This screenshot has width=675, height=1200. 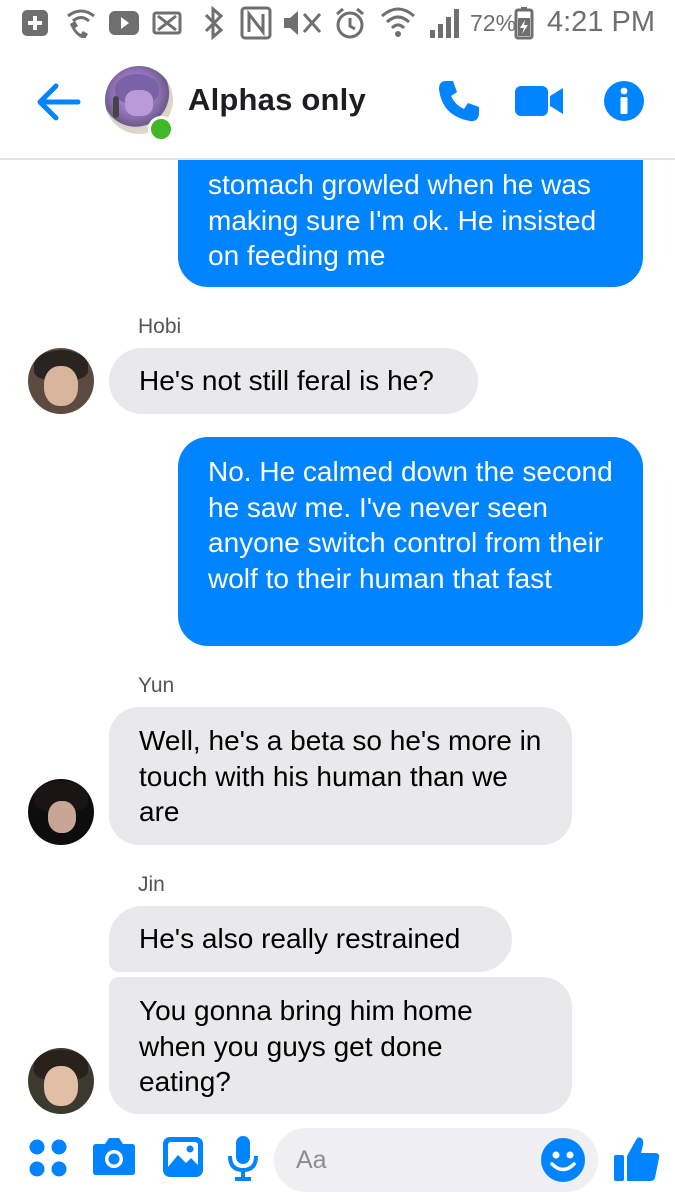 I want to click on alarm-icon, so click(x=350, y=23).